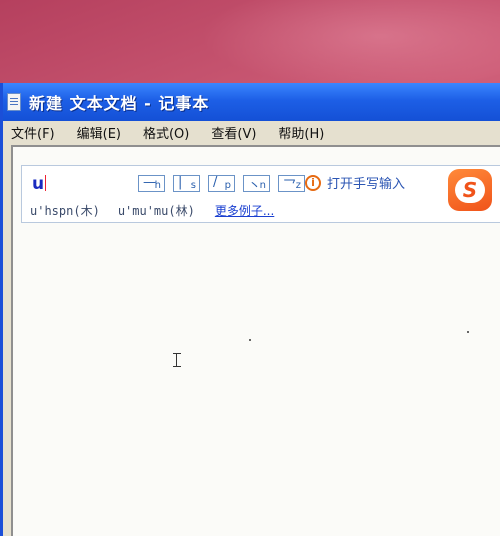 The image size is (500, 536). I want to click on menu-file: 文件(F), so click(33, 132).